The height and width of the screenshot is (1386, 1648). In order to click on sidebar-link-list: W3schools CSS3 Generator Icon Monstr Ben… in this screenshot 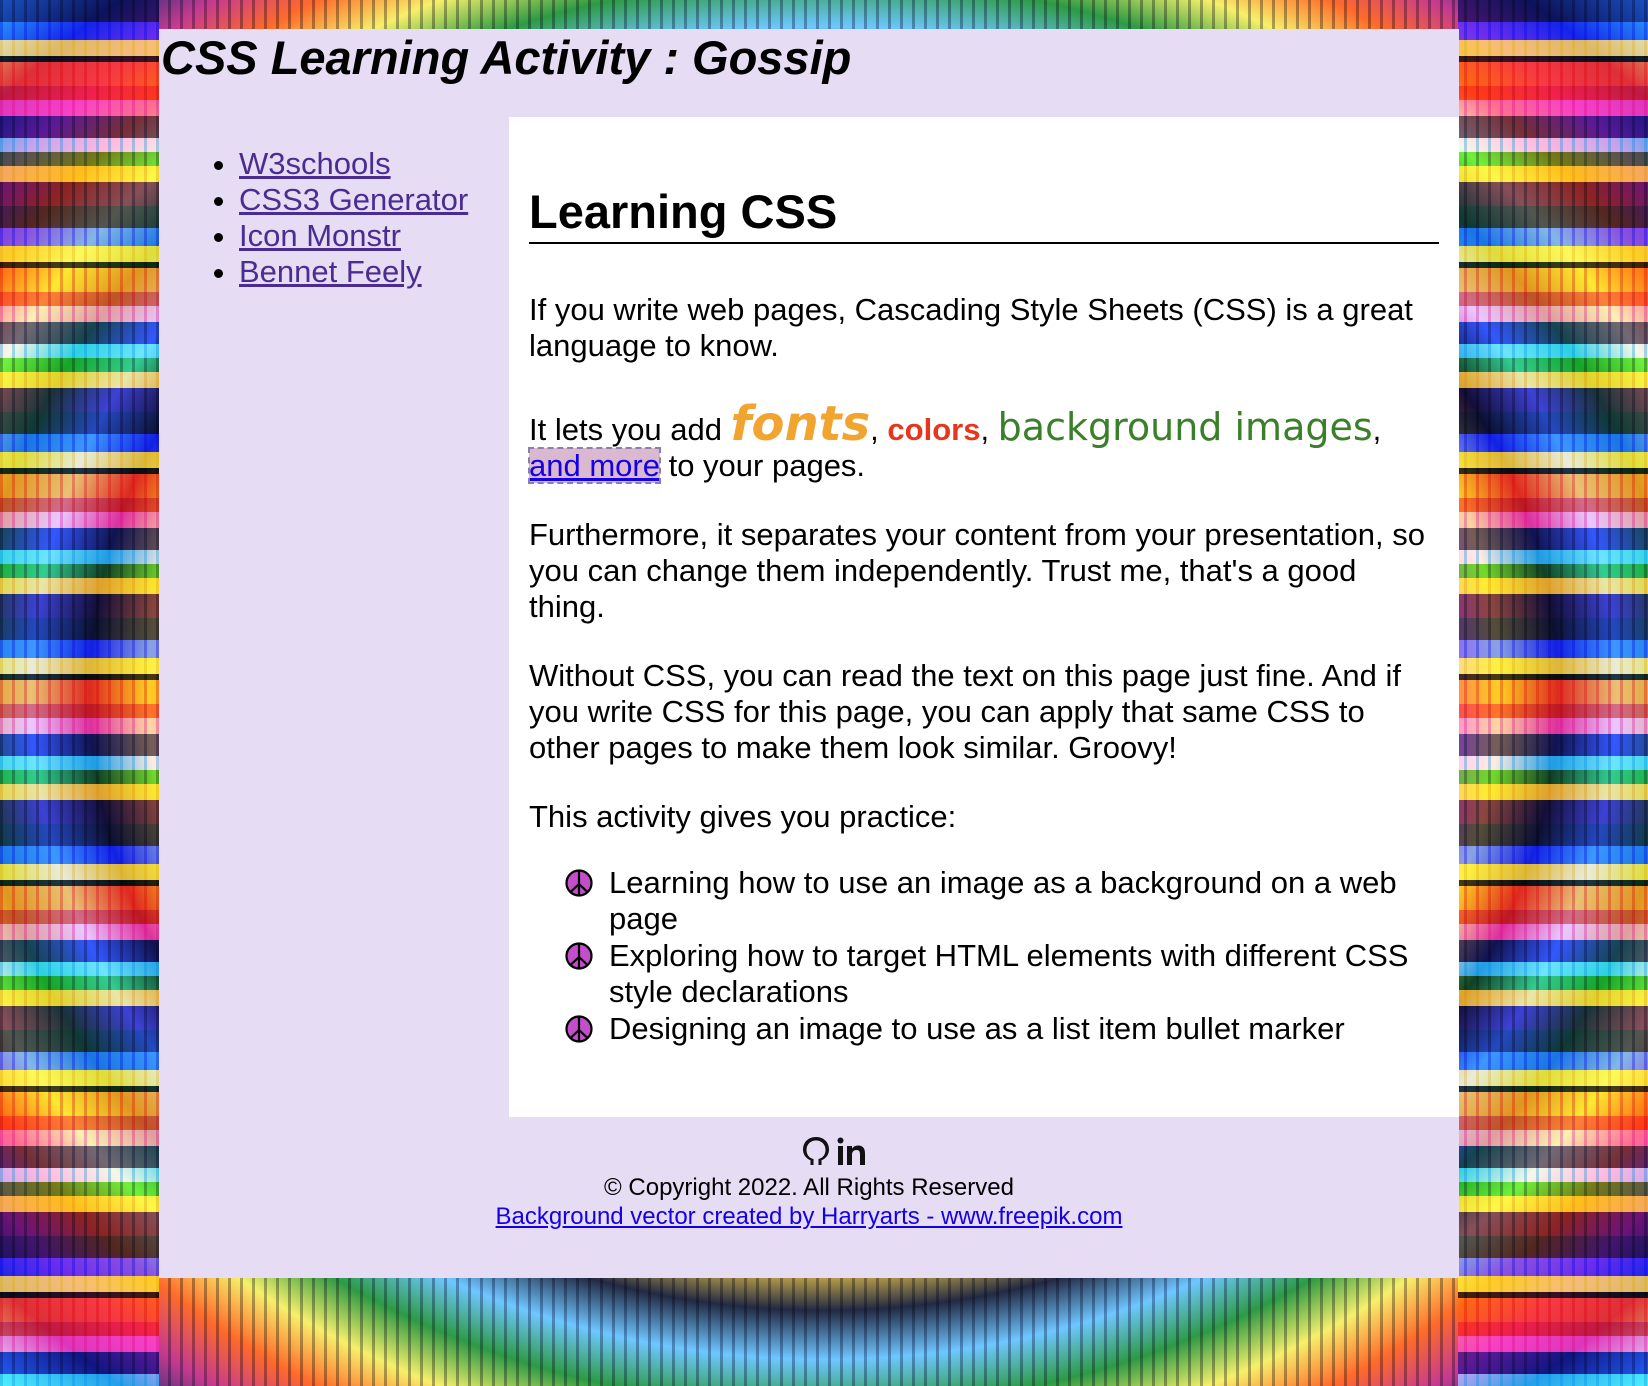, I will do `click(334, 218)`.